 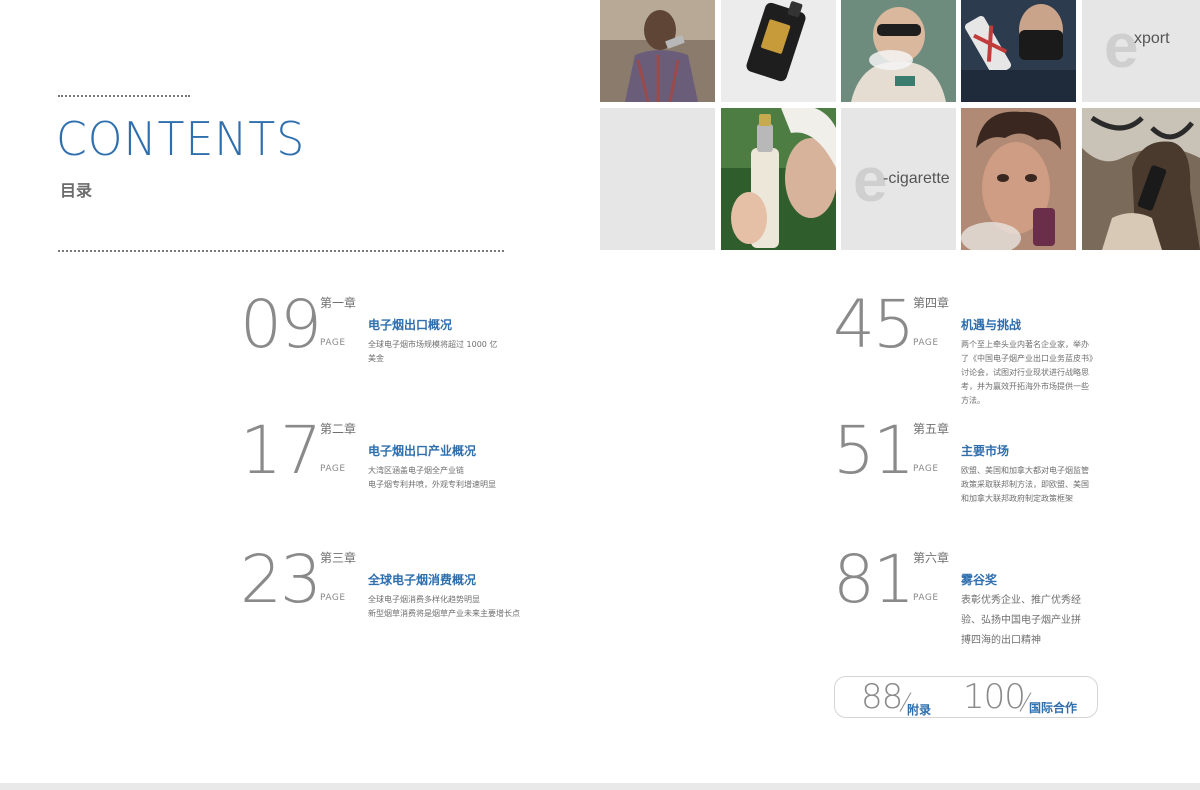 I want to click on woman-holding-vape-photo-icon, so click(x=778, y=179).